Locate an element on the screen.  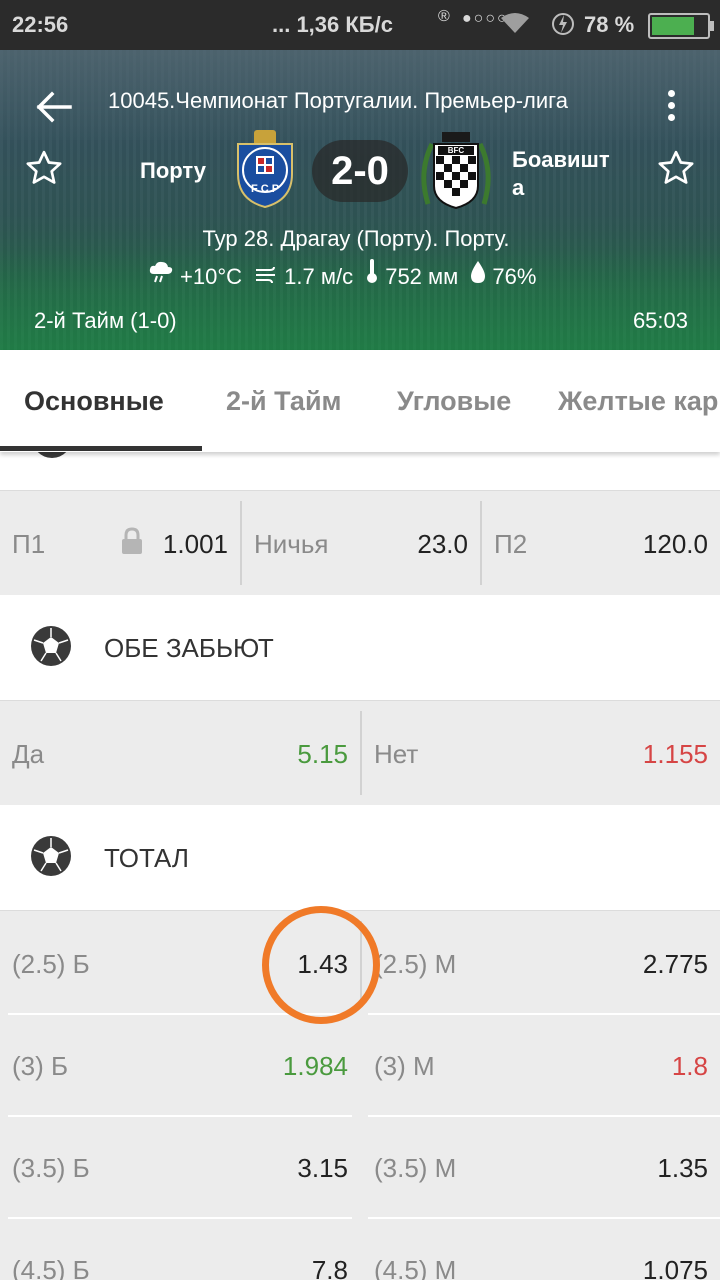
favorite-home-star-icon is located at coordinates (44, 172).